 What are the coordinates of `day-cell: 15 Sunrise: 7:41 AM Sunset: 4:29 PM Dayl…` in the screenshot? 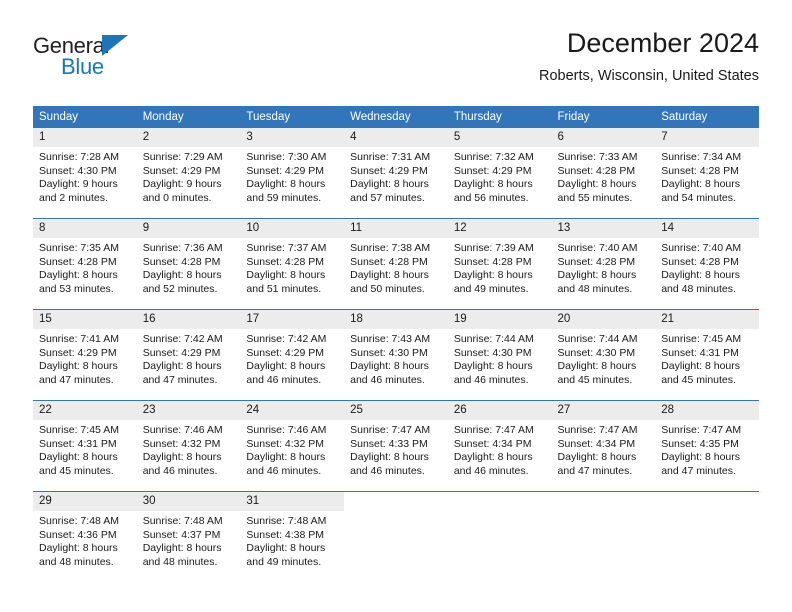 It's located at (85, 355).